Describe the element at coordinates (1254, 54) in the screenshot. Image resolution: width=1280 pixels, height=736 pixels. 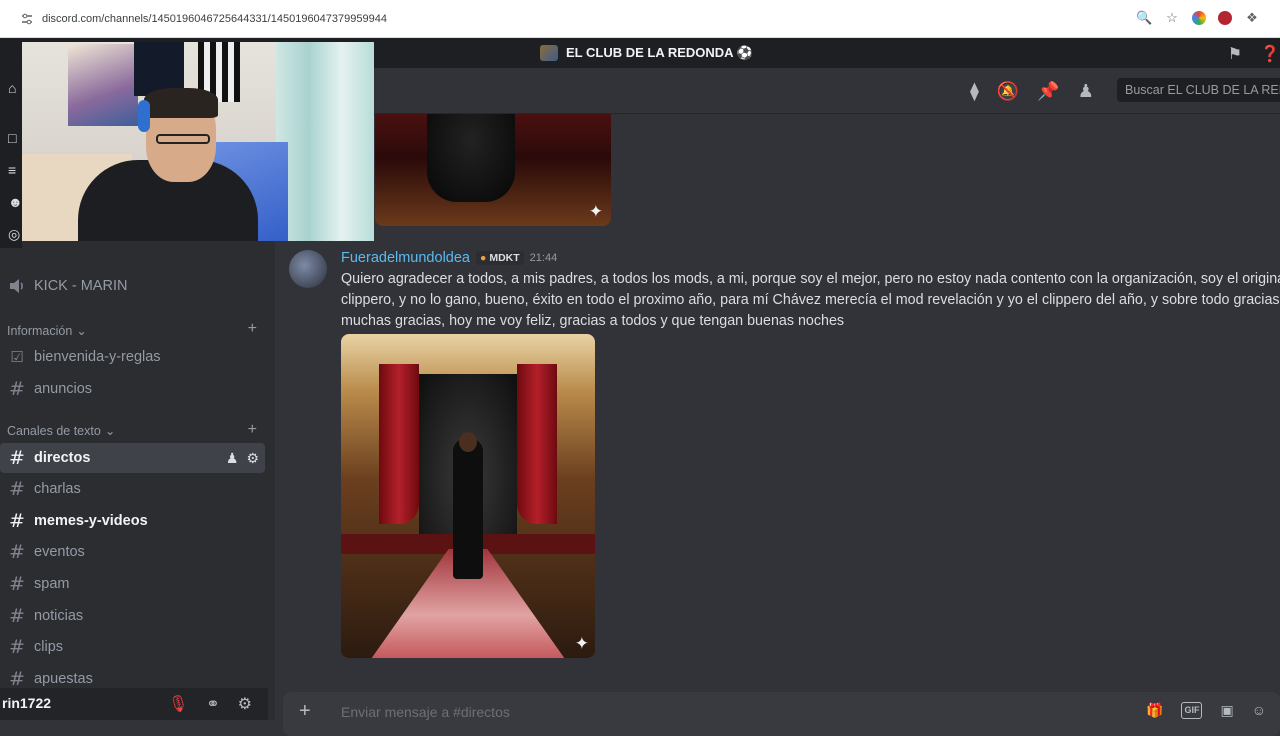
I see `title-bar-actions: ⚑ ❓` at that location.